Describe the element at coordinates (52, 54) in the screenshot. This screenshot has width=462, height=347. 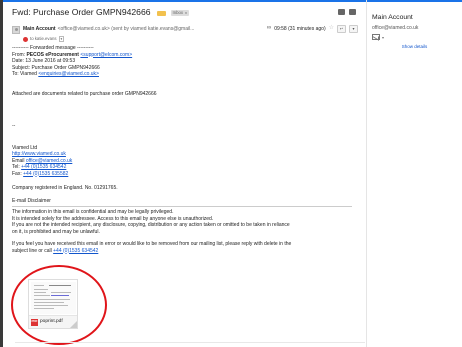
I see `fwd-from-name: PECOS eProcurement` at that location.